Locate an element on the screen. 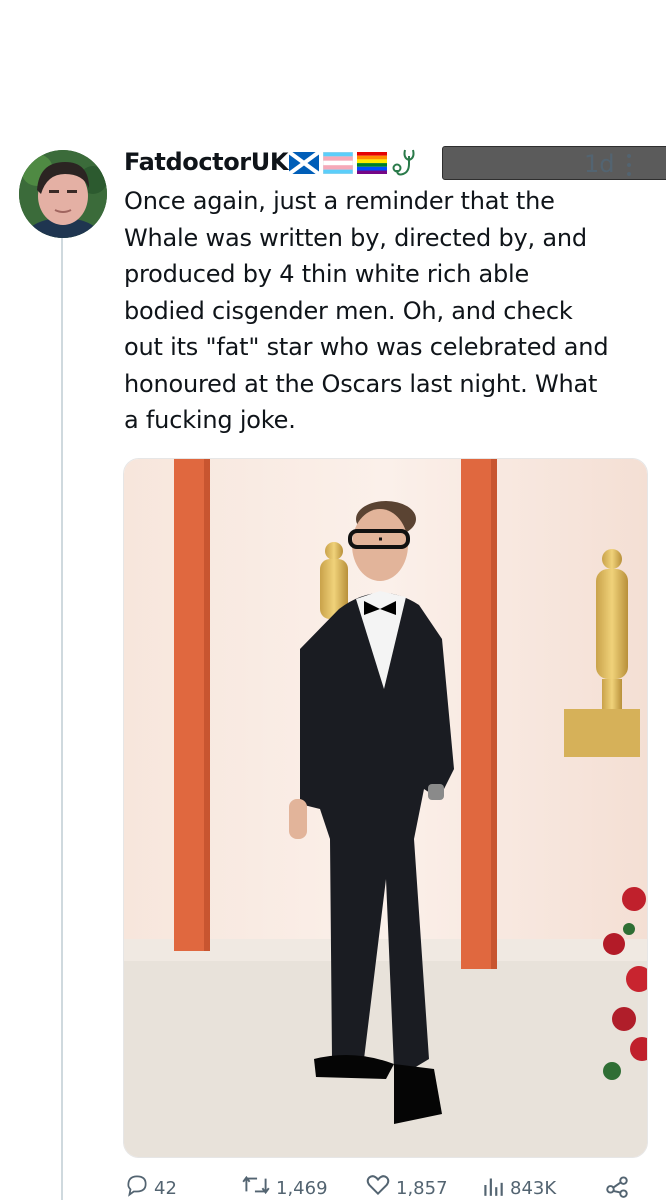 The height and width of the screenshot is (1202, 666). retweet-count: 1,469 is located at coordinates (302, 1188).